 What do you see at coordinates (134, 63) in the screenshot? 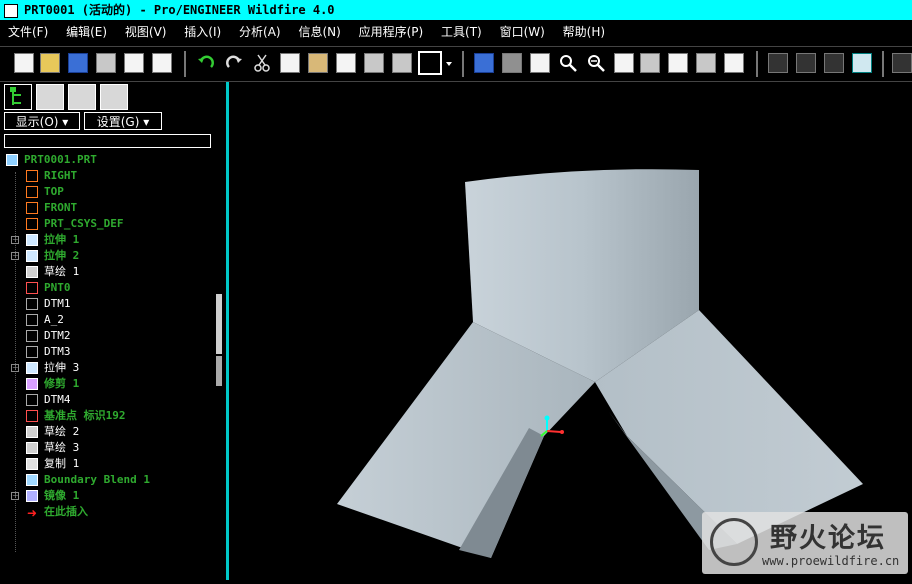
I see `send-mail-icon` at bounding box center [134, 63].